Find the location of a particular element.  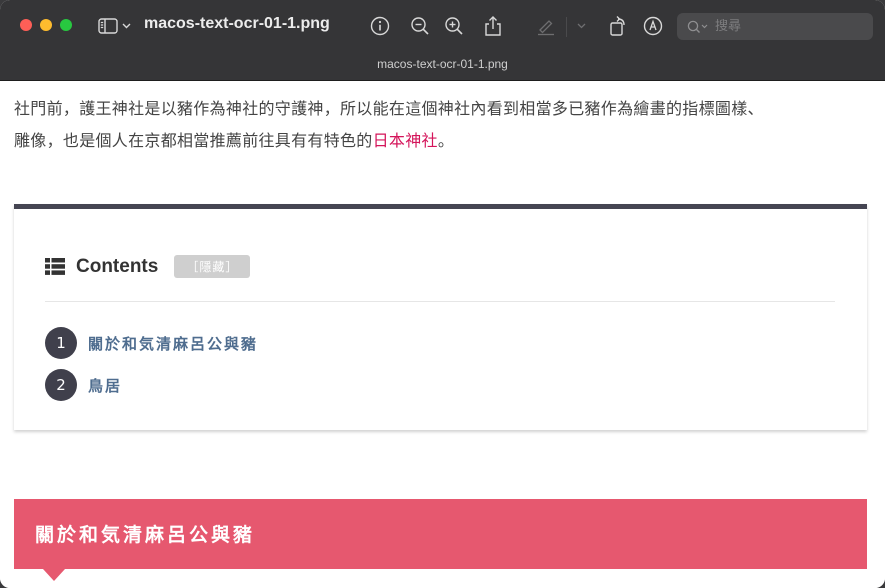

markup-icon is located at coordinates (653, 26).